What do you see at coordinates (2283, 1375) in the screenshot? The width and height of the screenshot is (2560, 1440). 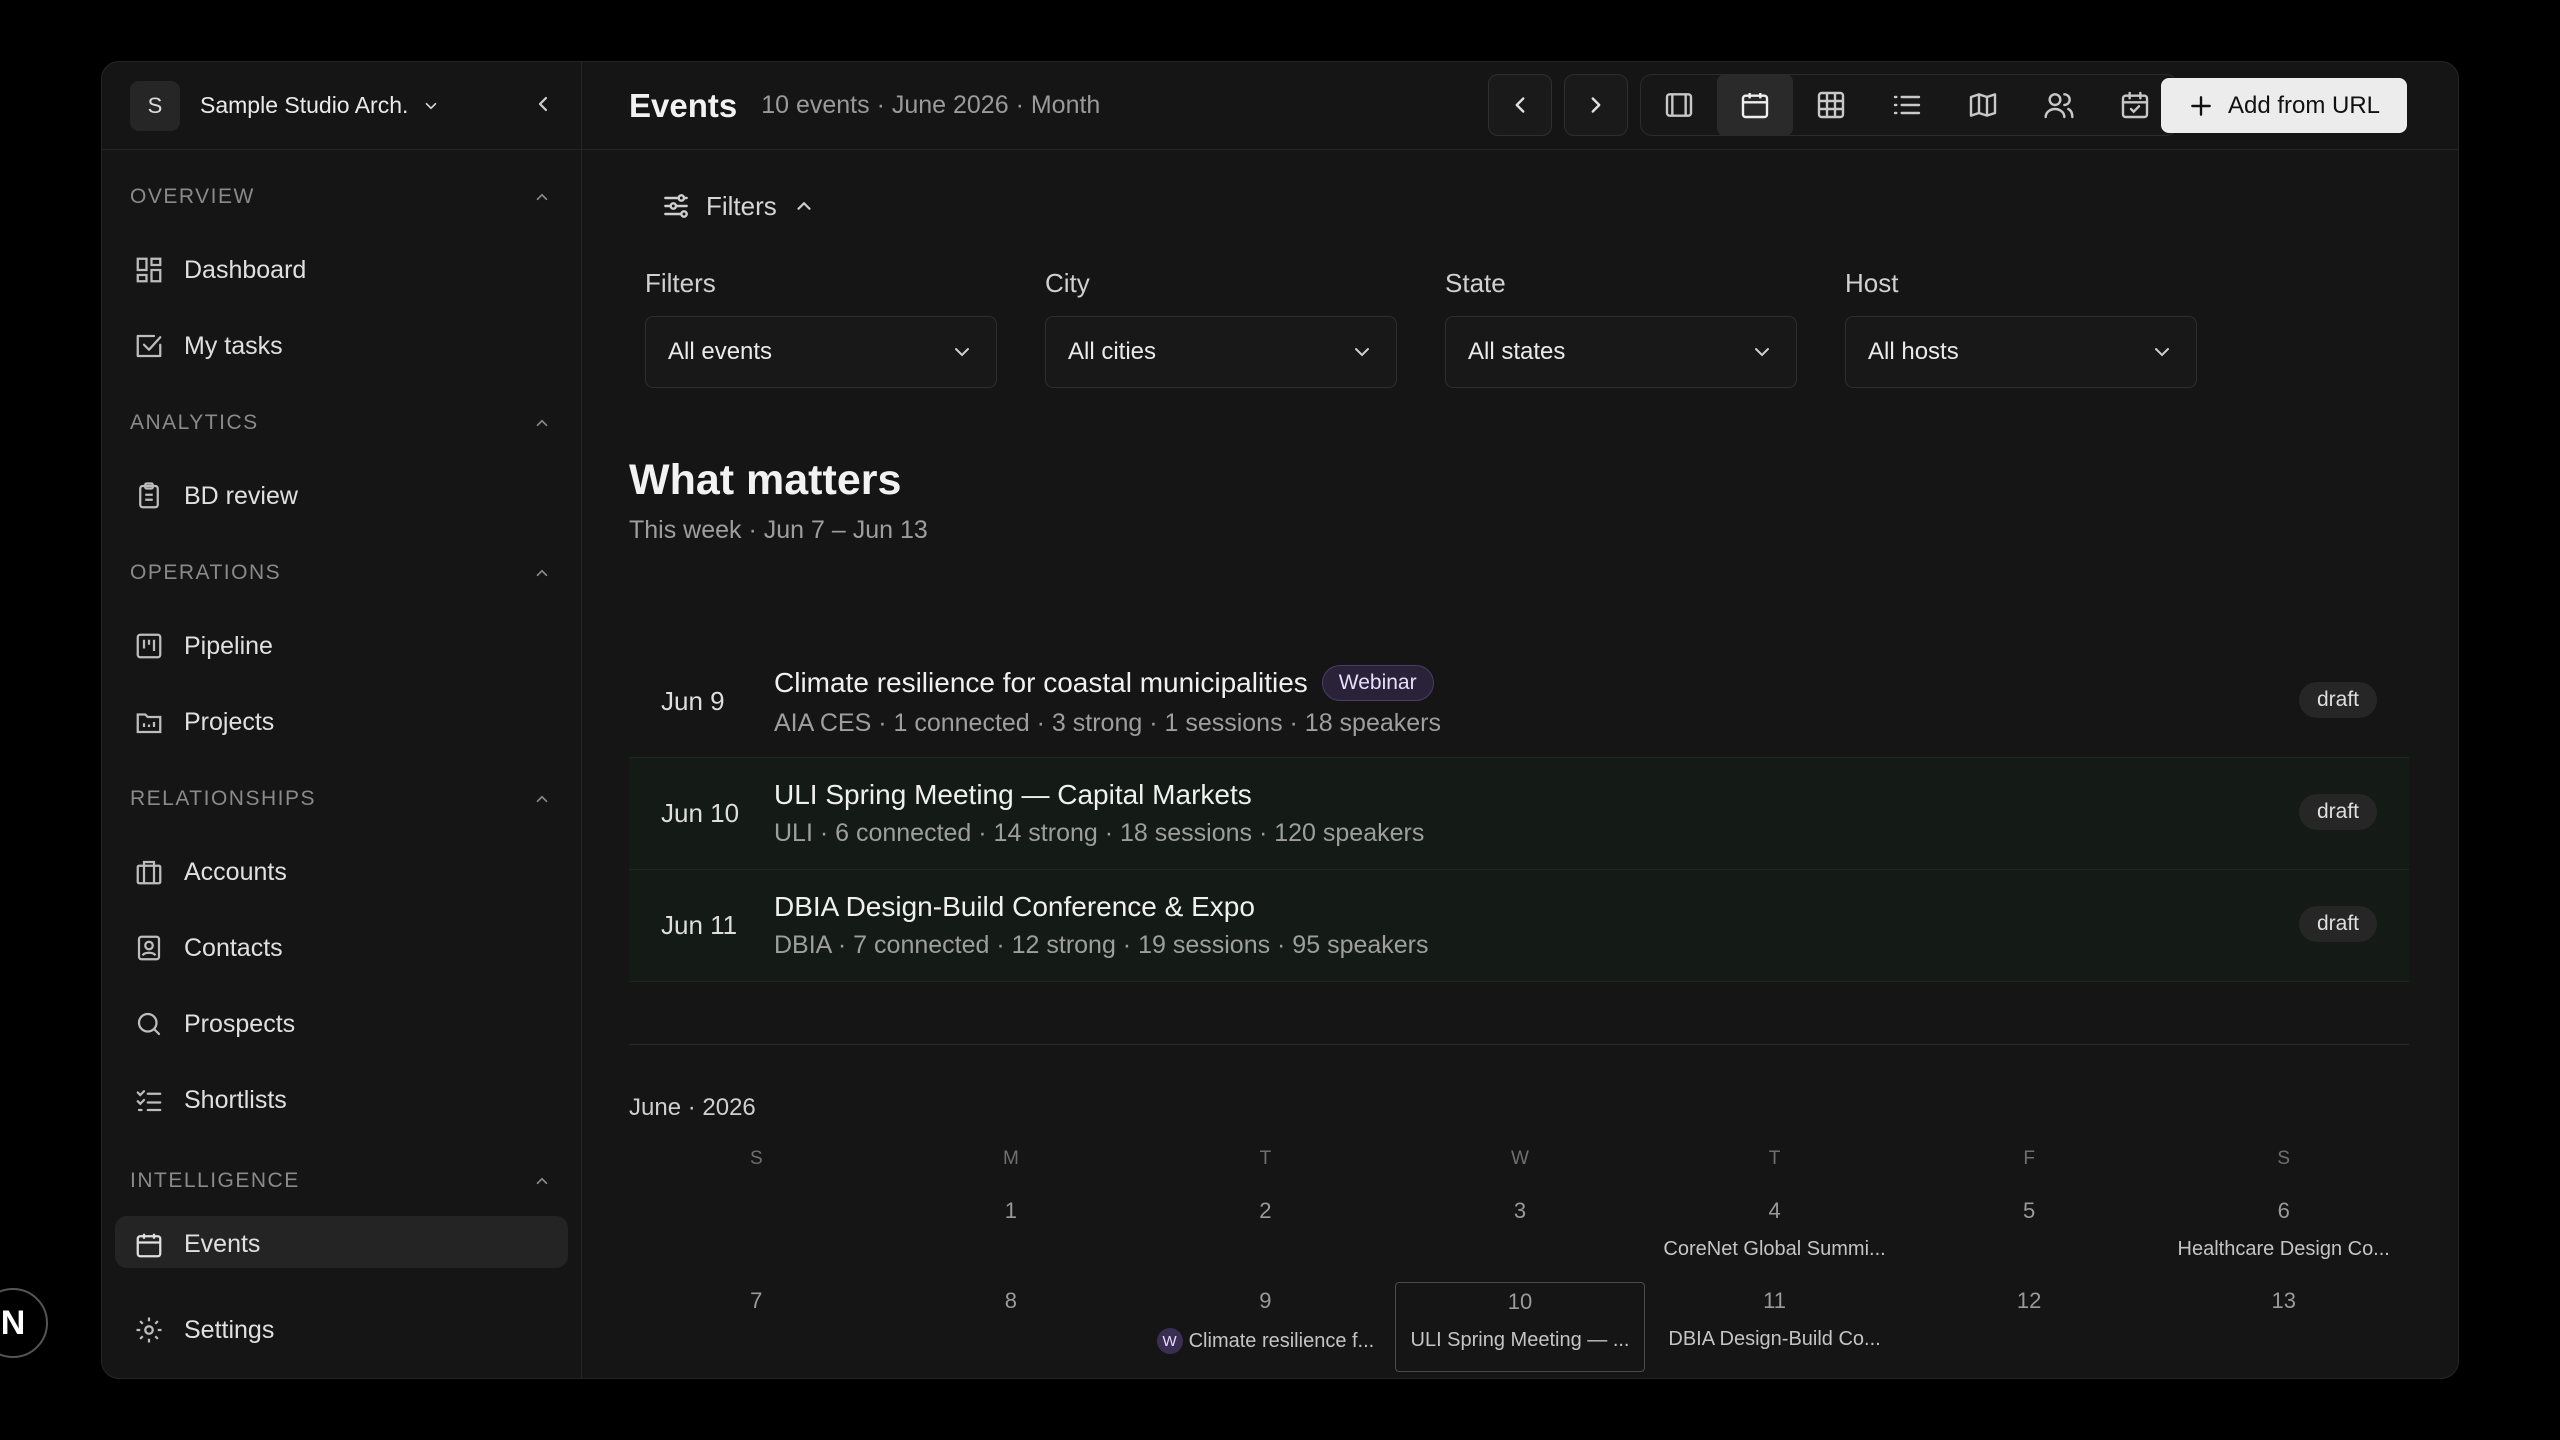 I see `calendar-day: 20` at bounding box center [2283, 1375].